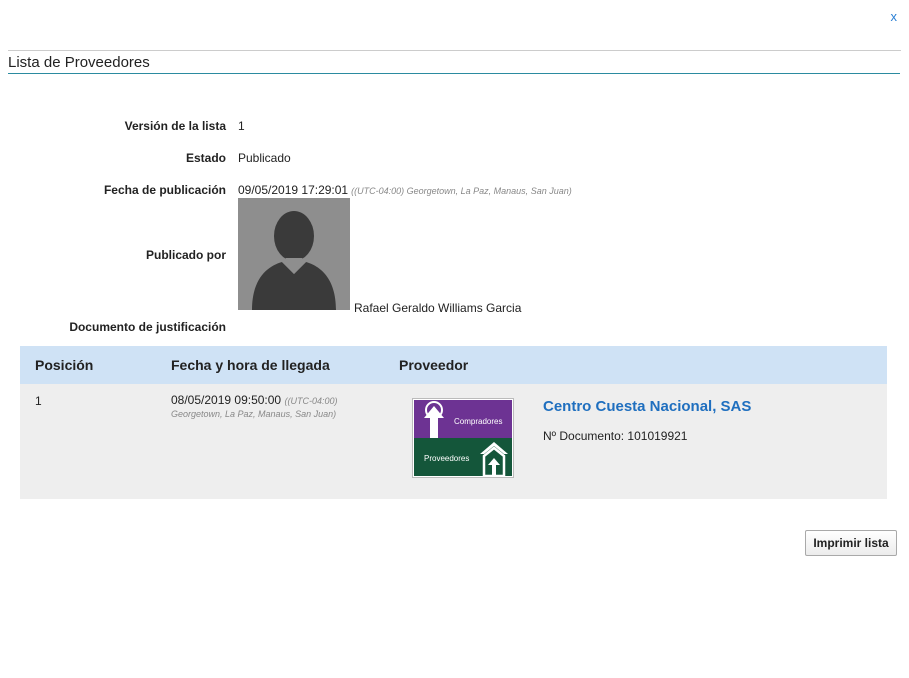 The width and height of the screenshot is (909, 678). Describe the element at coordinates (294, 254) in the screenshot. I see `user-silhouette-icon` at that location.